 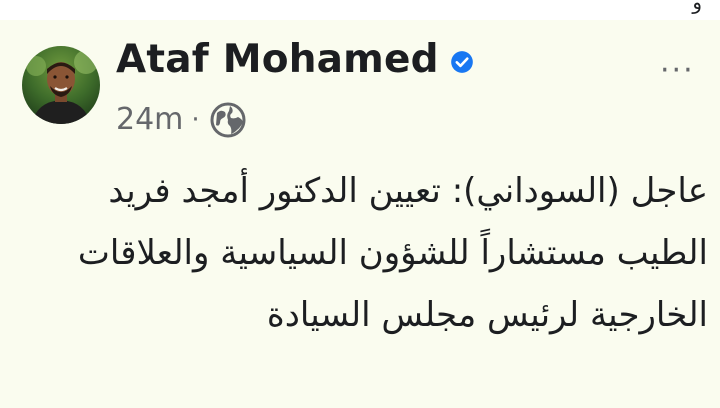 I want to click on globe-icon, so click(x=228, y=120).